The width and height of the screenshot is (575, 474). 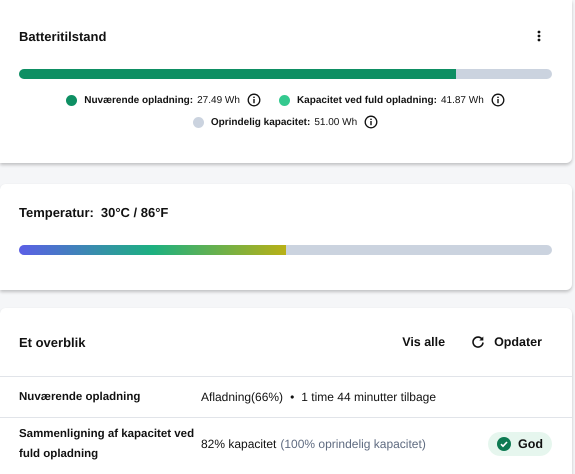 I want to click on card-title: Et overblik, so click(x=52, y=342).